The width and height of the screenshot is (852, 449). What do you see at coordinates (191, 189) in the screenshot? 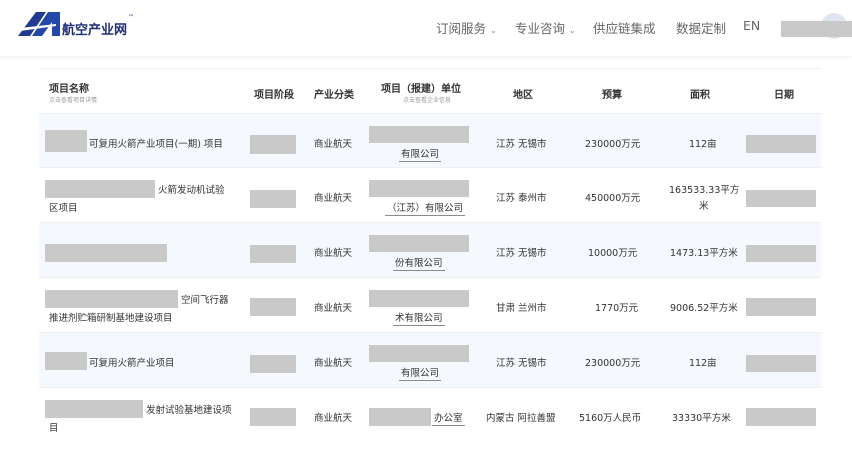
I see `project-name-link: 火箭发动机试验` at bounding box center [191, 189].